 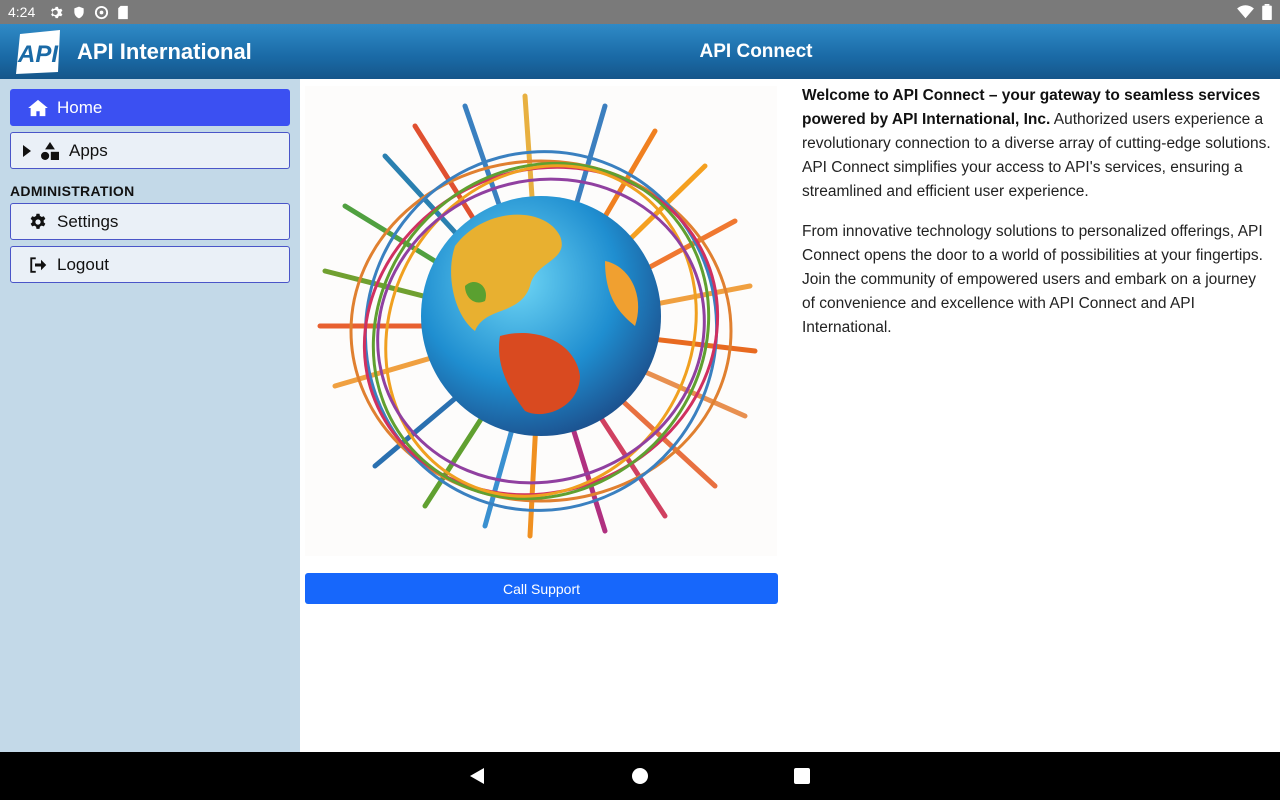 I want to click on sidebar-item-logout: Logout, so click(x=150, y=264).